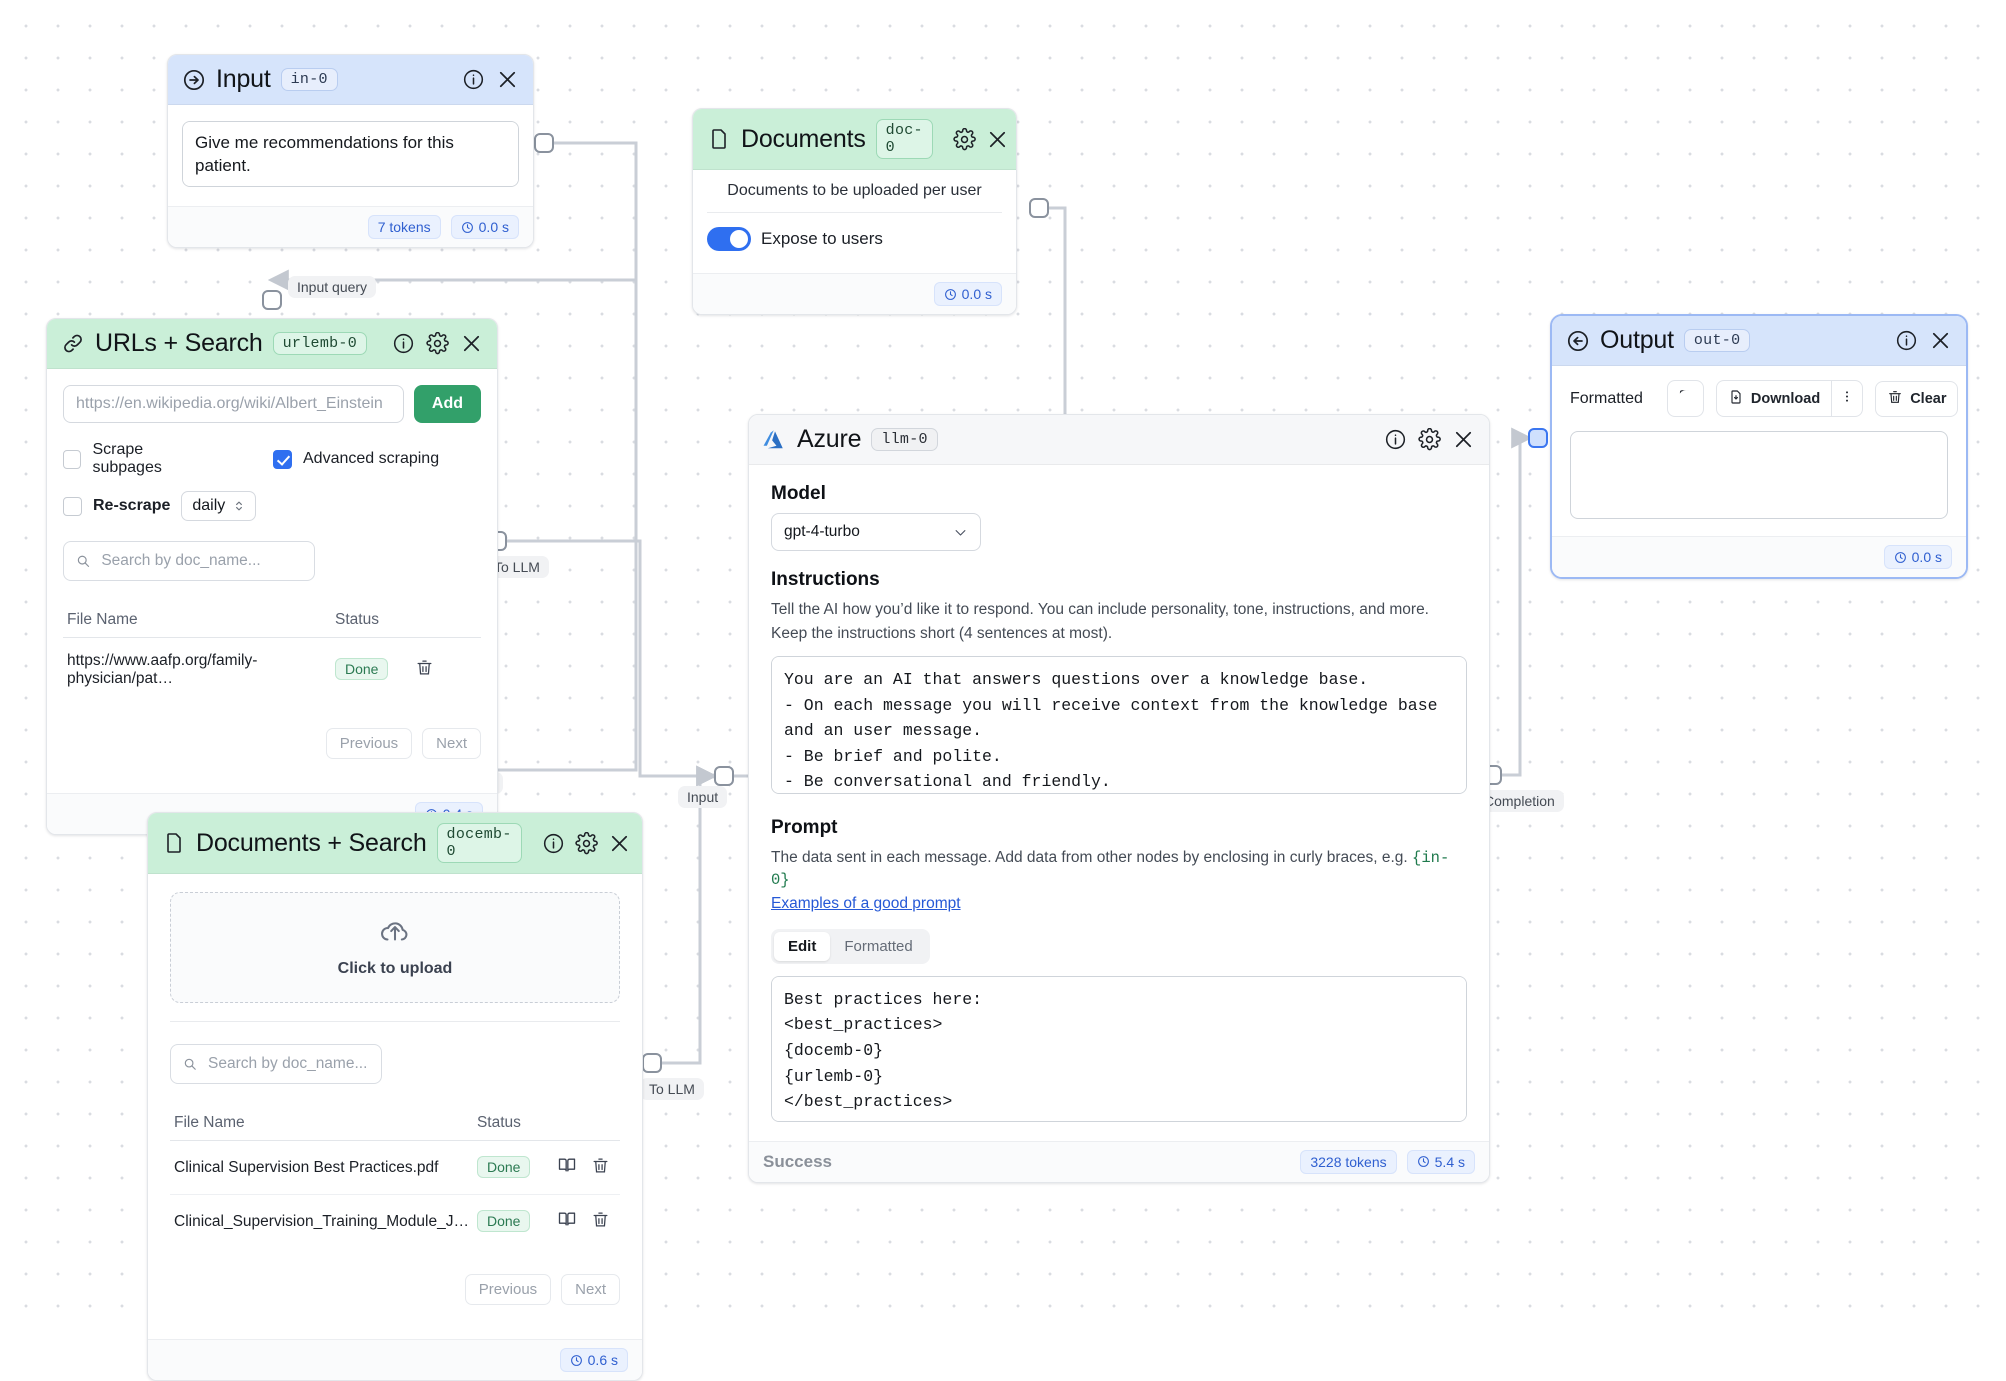  I want to click on cloud-upload-icon, so click(395, 934).